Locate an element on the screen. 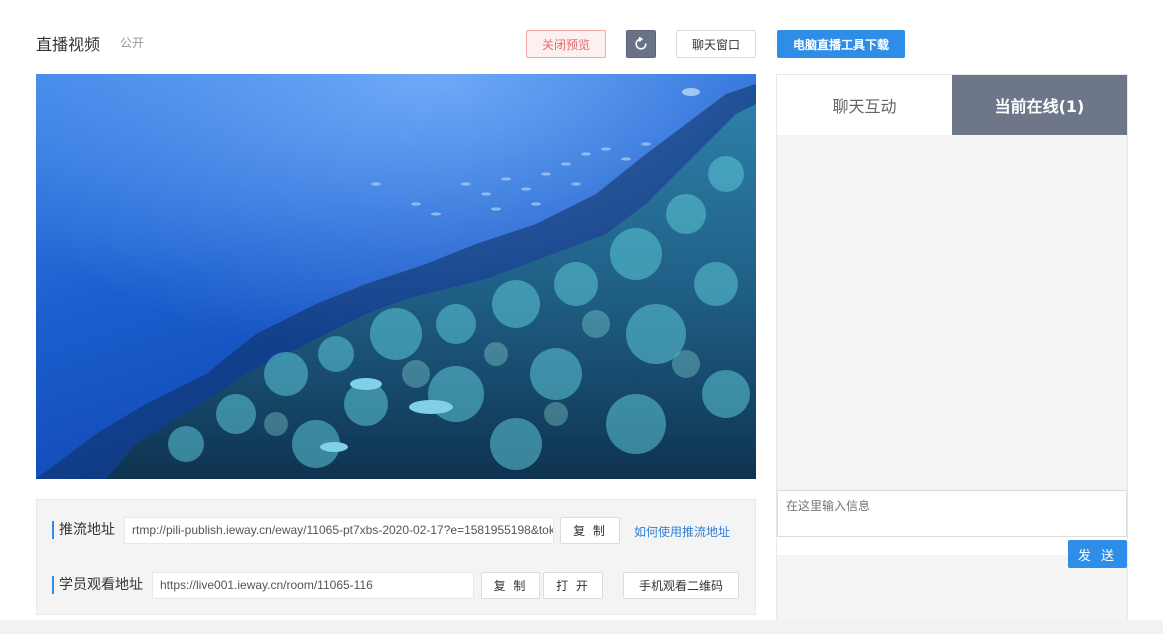 This screenshot has height=634, width=1163. refresh-button is located at coordinates (641, 44).